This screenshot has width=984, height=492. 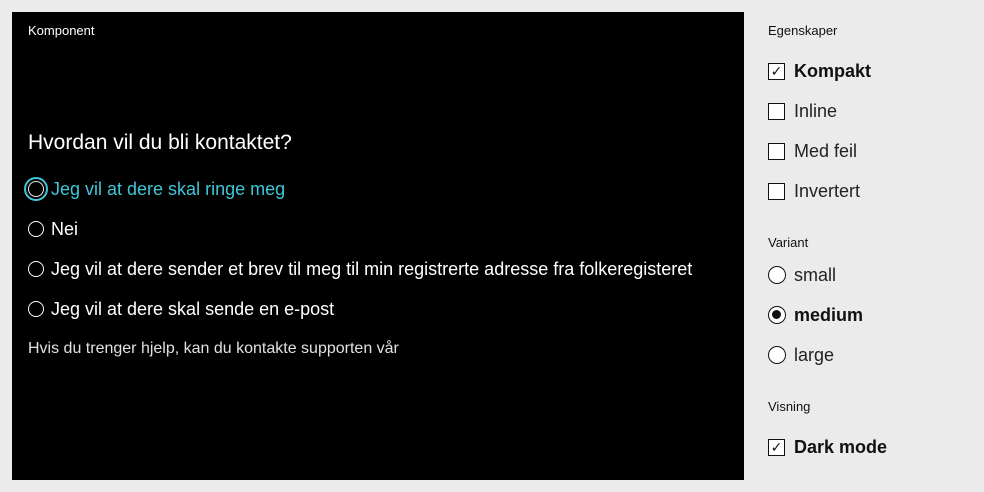 I want to click on radio-option-label: Jeg vil at dere skal ringe meg, so click(x=168, y=188).